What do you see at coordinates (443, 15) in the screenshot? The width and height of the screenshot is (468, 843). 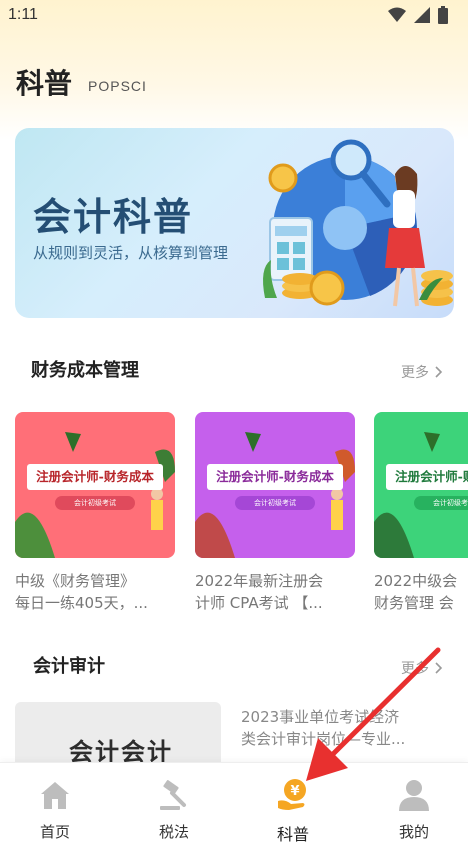 I see `battery-icon` at bounding box center [443, 15].